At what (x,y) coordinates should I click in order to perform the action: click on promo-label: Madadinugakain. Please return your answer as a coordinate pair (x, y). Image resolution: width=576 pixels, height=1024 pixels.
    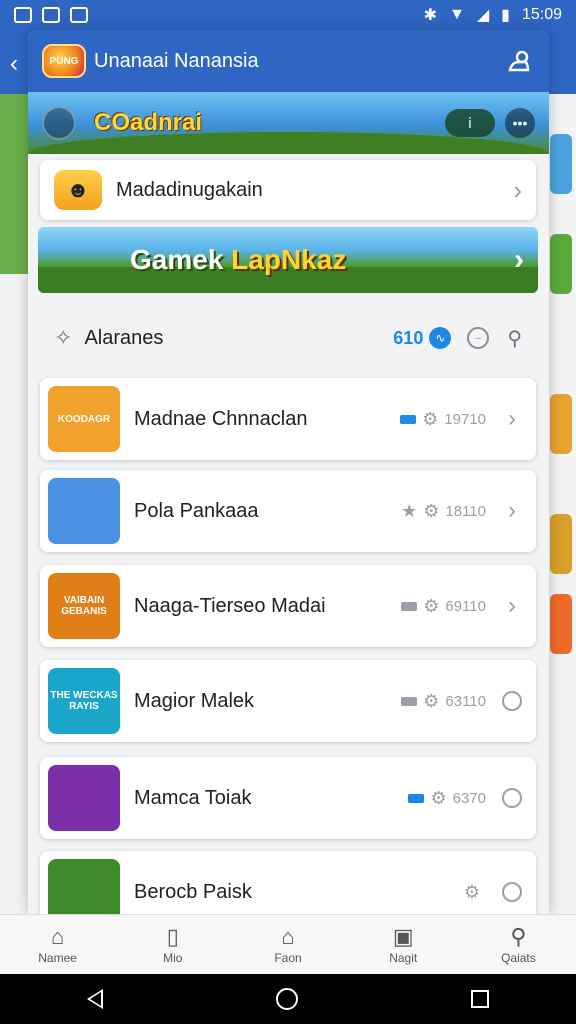
    Looking at the image, I should click on (189, 189).